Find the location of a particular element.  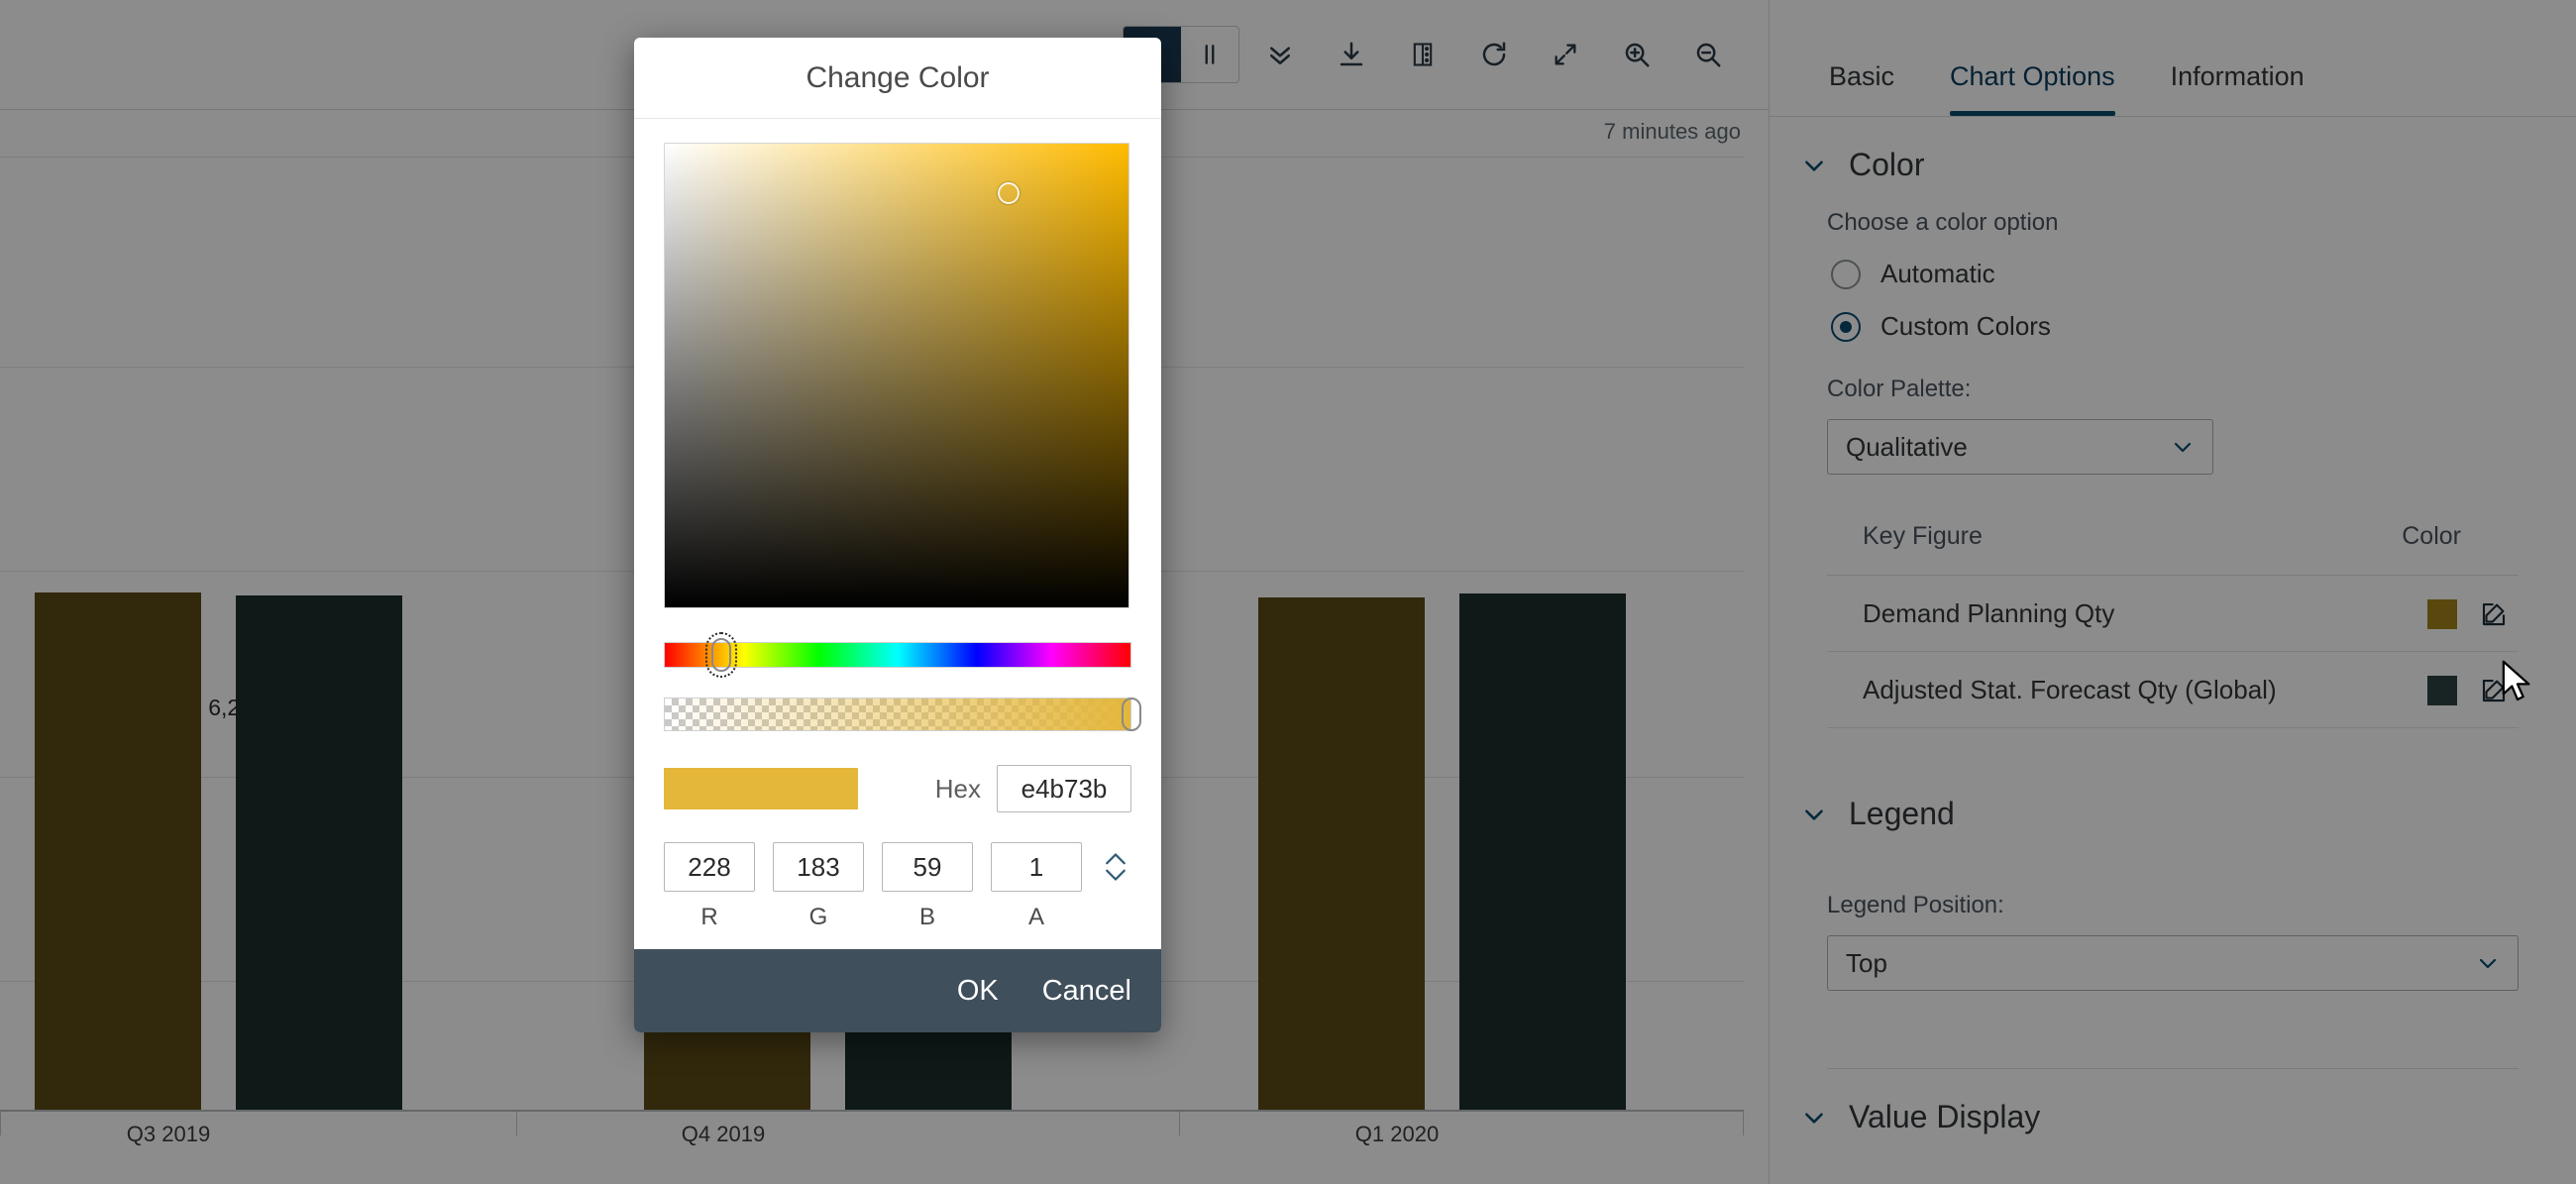

cancel-button: Cancel is located at coordinates (1086, 991).